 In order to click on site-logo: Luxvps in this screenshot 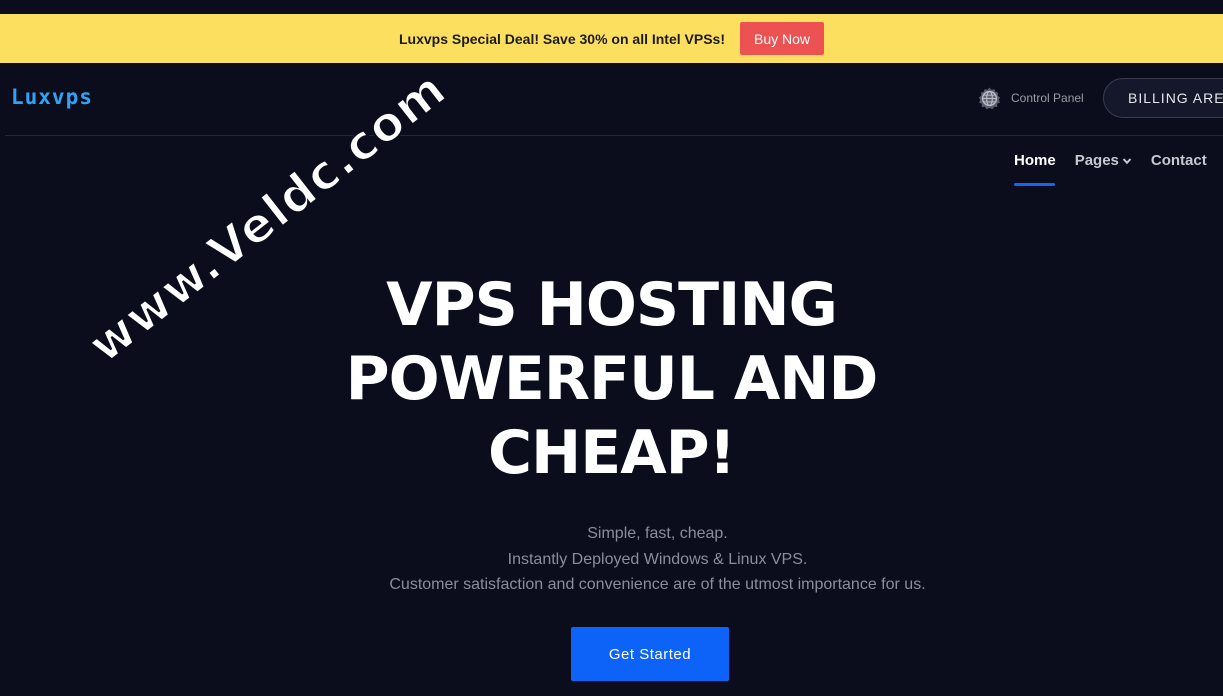, I will do `click(52, 97)`.